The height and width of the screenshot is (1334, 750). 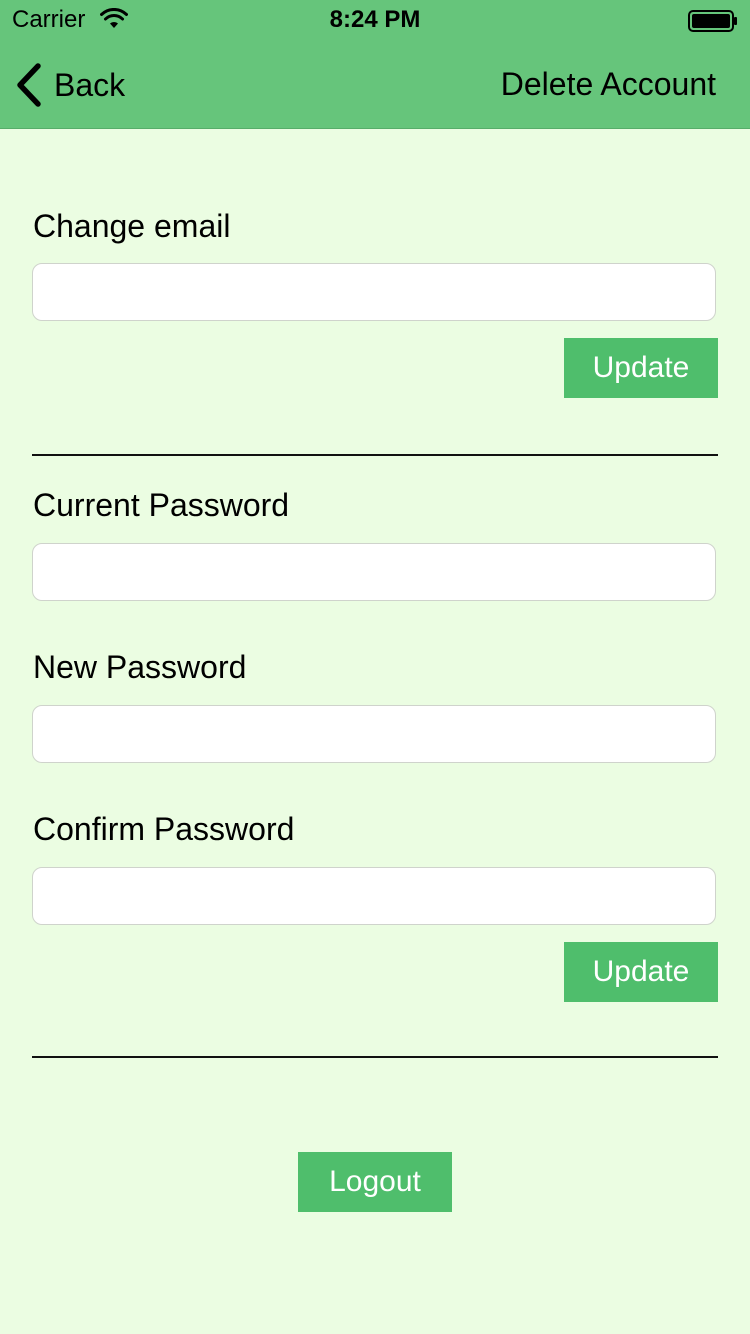 What do you see at coordinates (641, 972) in the screenshot?
I see `update-password-button: Update` at bounding box center [641, 972].